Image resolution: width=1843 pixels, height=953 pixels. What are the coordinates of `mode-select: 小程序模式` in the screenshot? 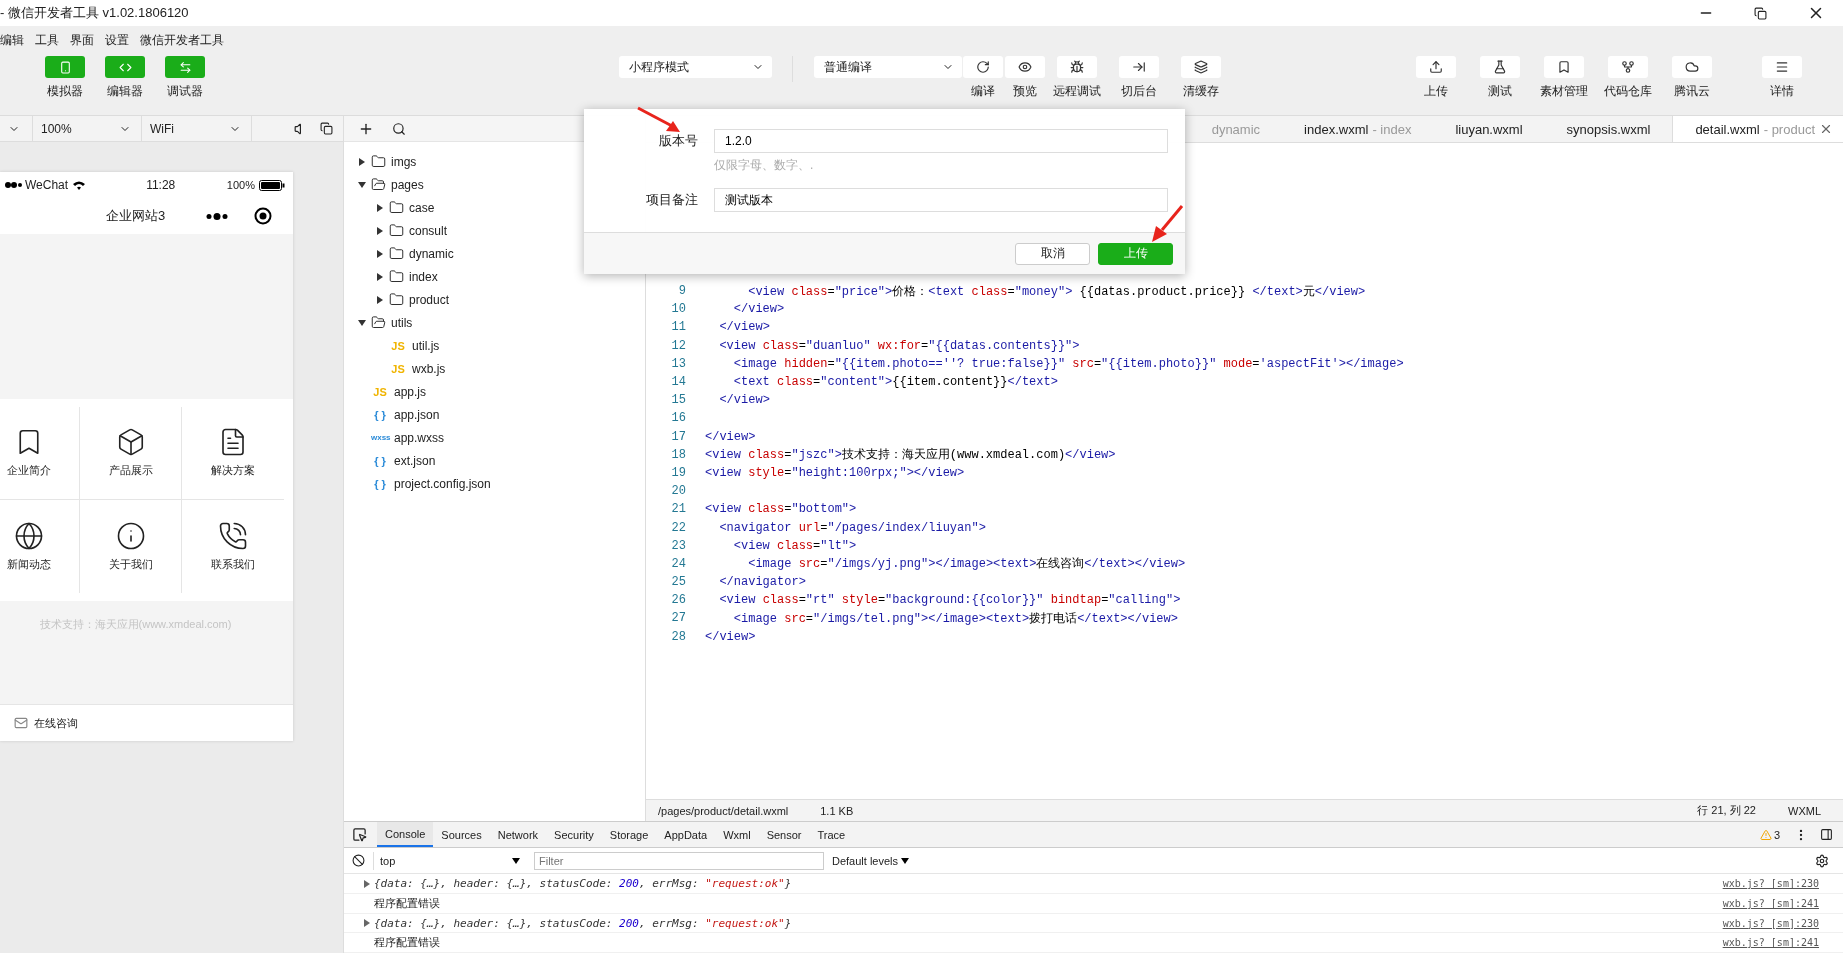 It's located at (695, 67).